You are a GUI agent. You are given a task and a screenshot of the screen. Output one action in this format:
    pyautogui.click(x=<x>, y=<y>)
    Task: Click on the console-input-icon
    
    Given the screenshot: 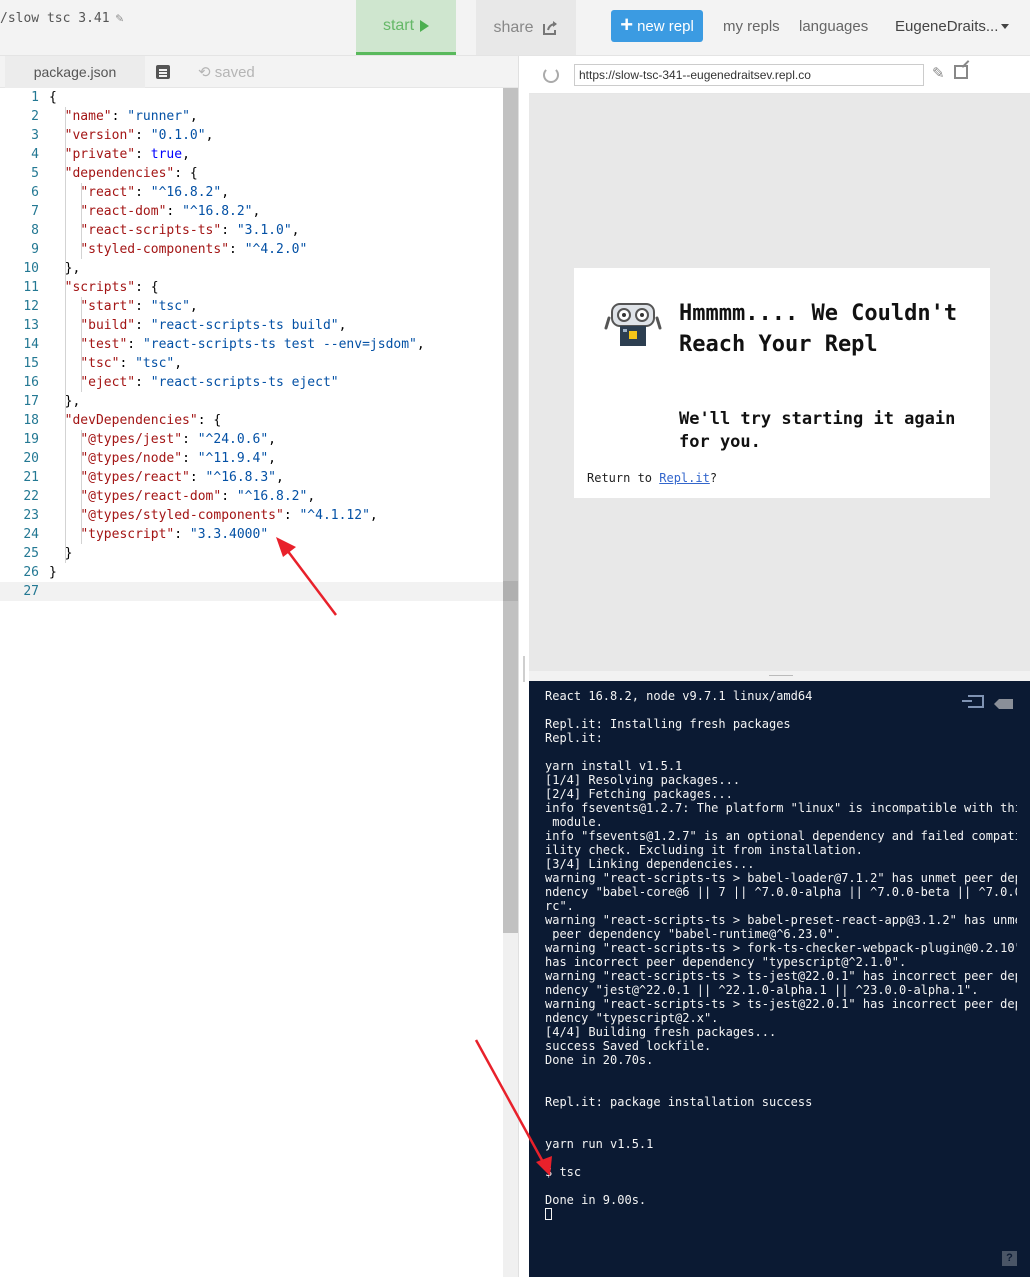 What is the action you would take?
    pyautogui.click(x=973, y=701)
    